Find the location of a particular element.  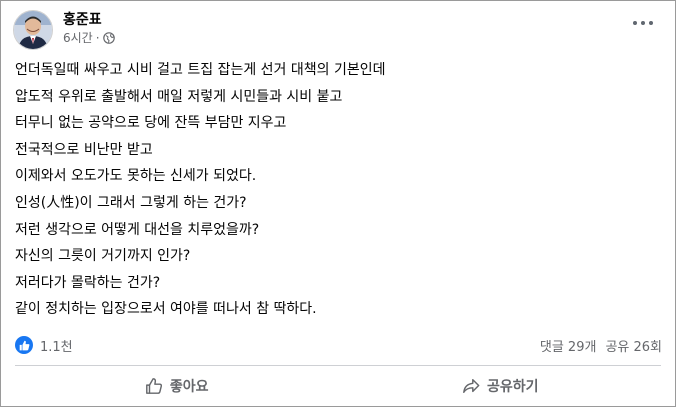

engagement-counts: 댓글 29개 공유 26회 is located at coordinates (596, 345).